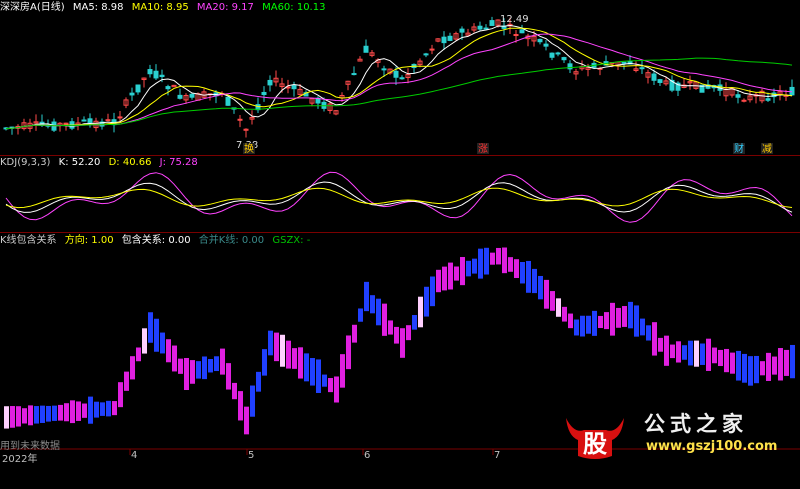 The image size is (800, 489). I want to click on xaxis-label-2: 5, so click(251, 455).